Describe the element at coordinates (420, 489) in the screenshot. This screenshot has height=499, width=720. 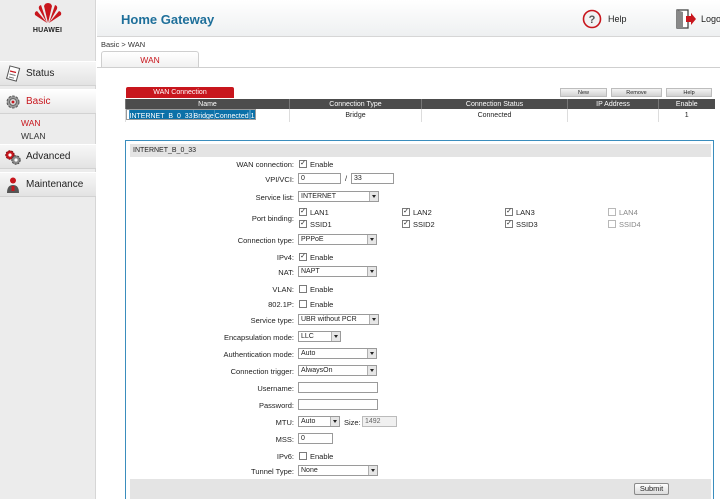
I see `form-footer: Submit` at that location.